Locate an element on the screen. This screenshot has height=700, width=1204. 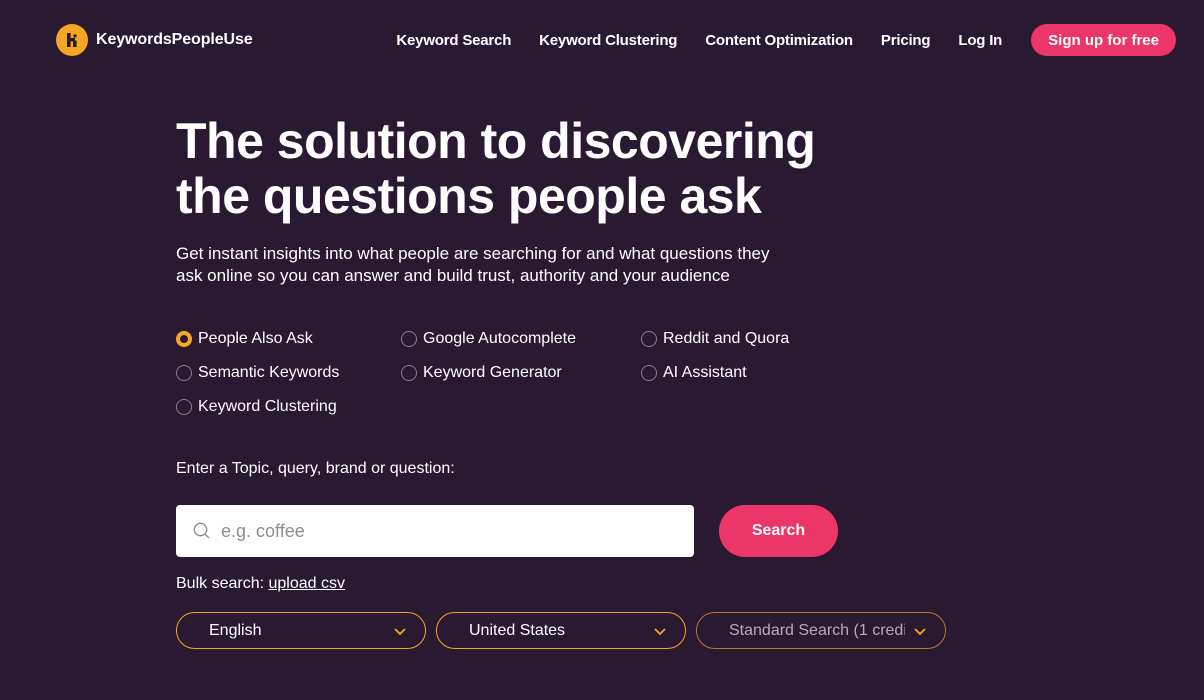
upload-csv-link: upload csv is located at coordinates (307, 583).